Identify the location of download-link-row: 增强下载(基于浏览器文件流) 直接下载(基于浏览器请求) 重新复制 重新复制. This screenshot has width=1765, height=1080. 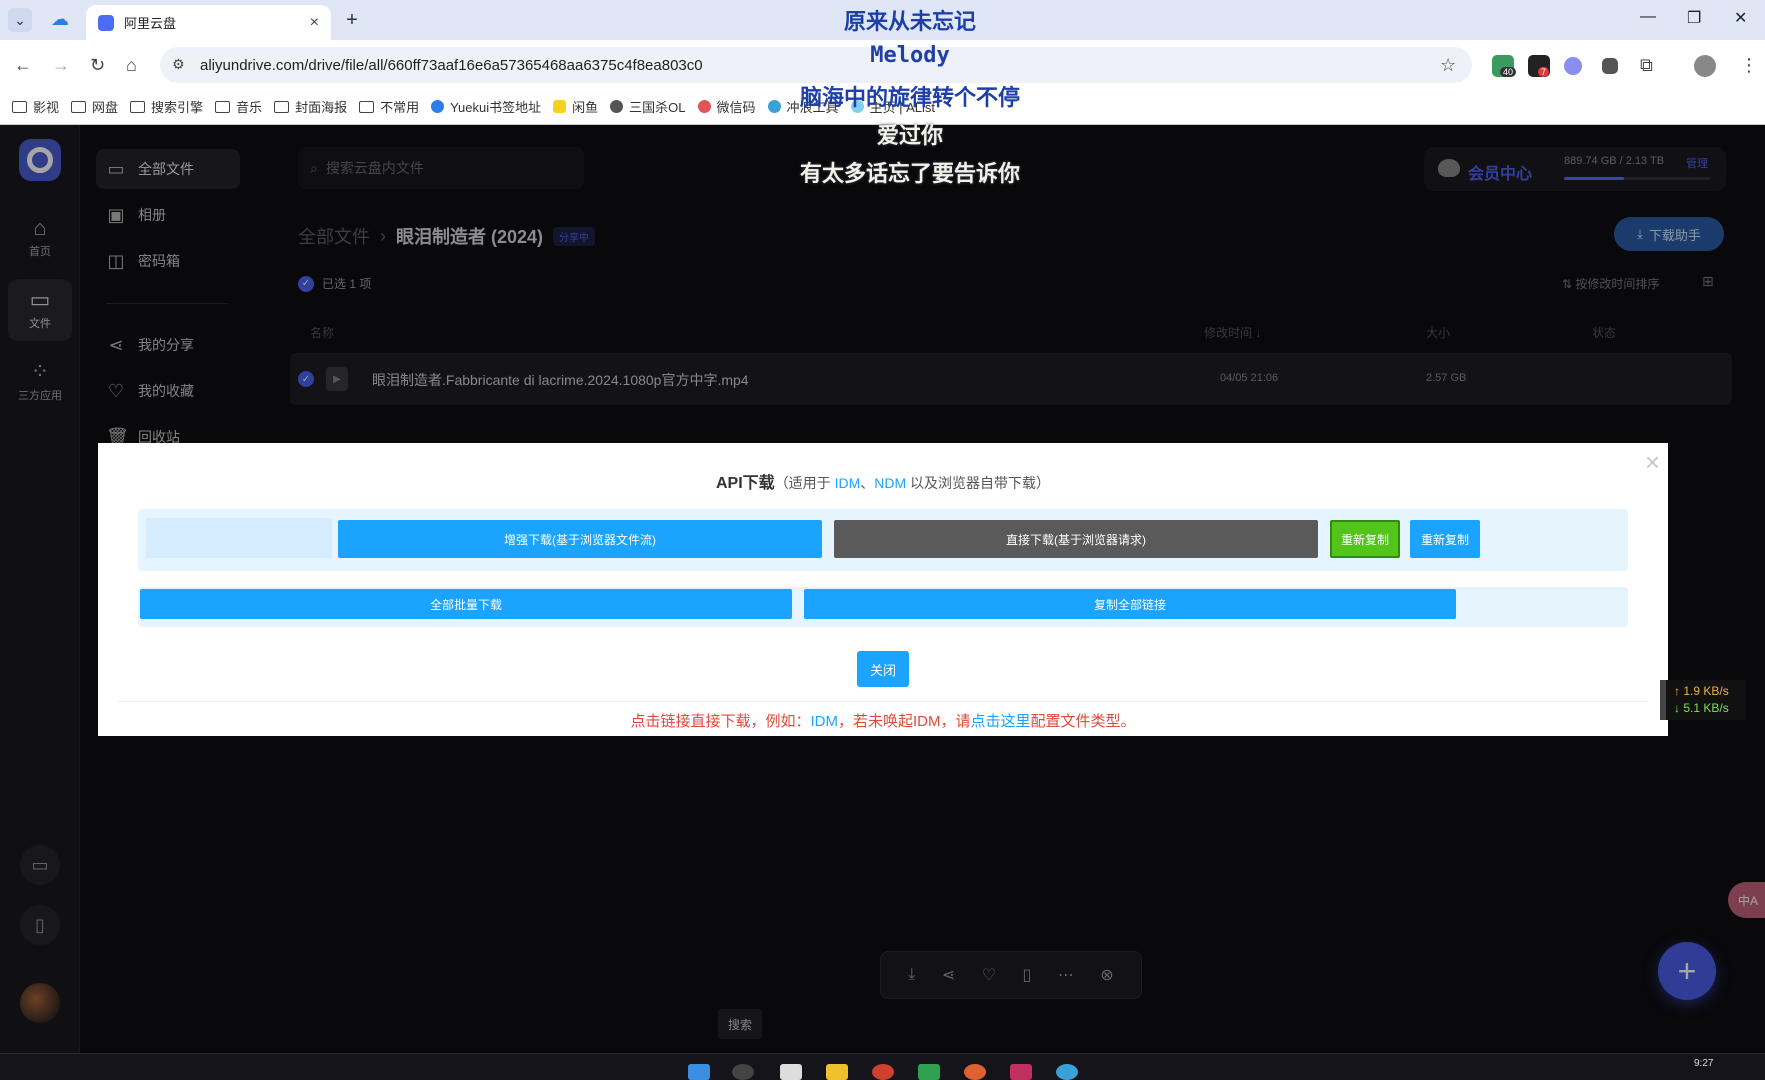
(883, 540).